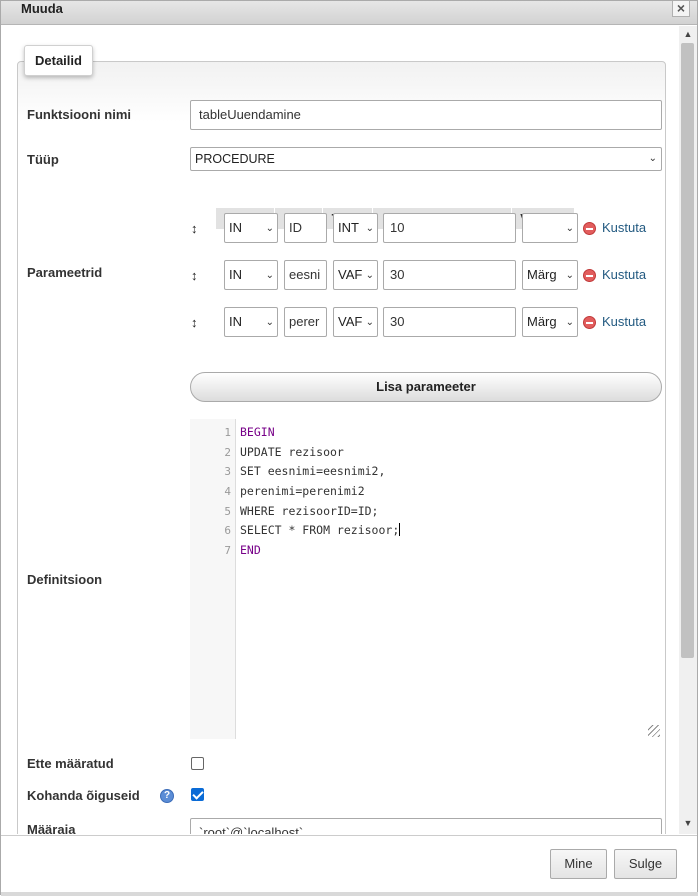 The width and height of the screenshot is (698, 896). Describe the element at coordinates (426, 387) in the screenshot. I see `add-parameter-button: Lisa parameeter` at that location.